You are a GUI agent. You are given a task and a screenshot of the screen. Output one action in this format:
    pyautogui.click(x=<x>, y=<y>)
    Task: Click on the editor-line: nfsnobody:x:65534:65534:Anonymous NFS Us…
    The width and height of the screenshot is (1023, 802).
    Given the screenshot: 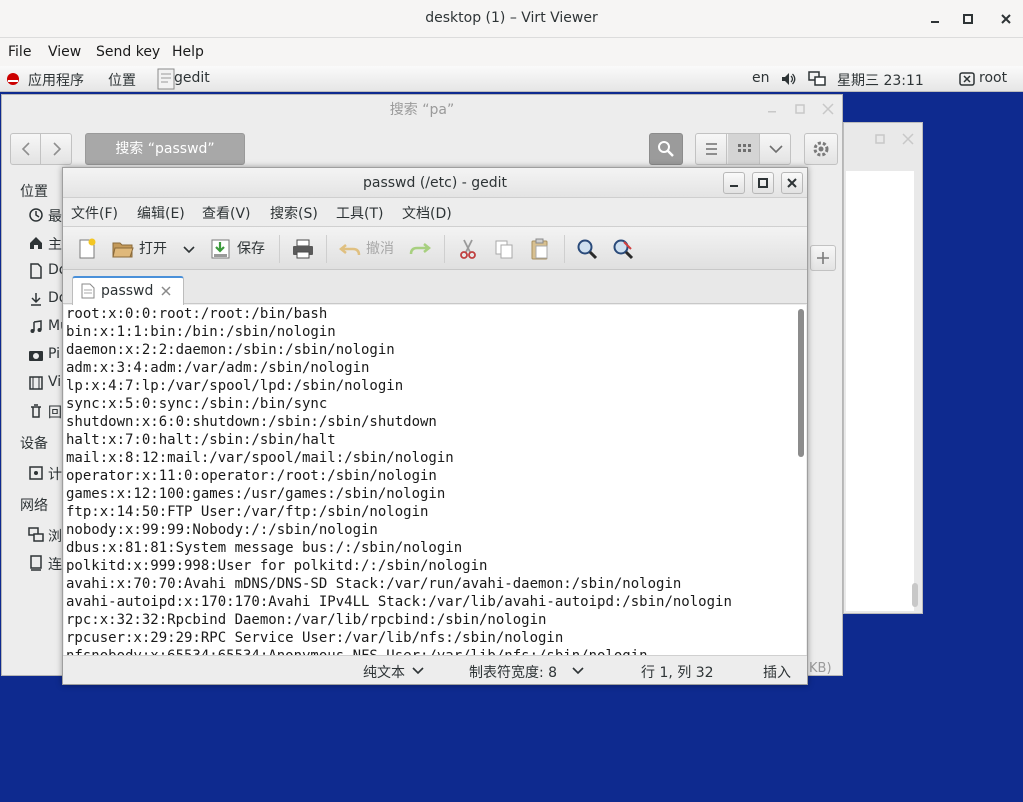 What is the action you would take?
    pyautogui.click(x=399, y=651)
    